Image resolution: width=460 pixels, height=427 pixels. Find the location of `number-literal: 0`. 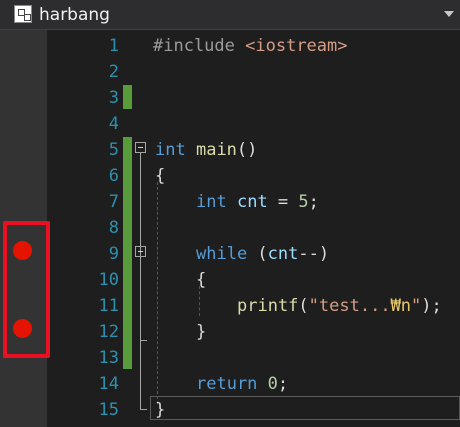

number-literal: 0 is located at coordinates (272, 384).